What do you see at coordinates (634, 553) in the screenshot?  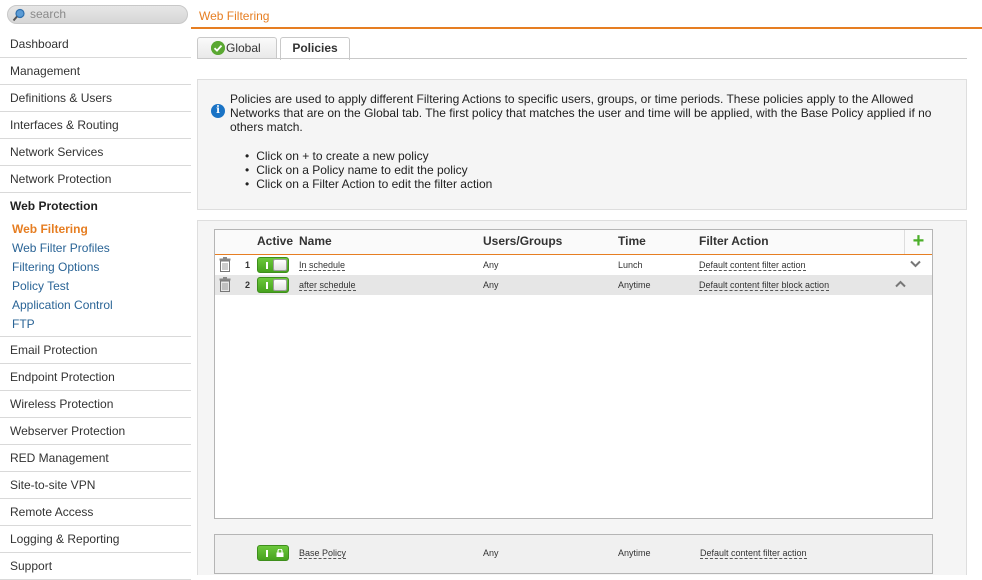 I see `base-policy-time: Anytime` at bounding box center [634, 553].